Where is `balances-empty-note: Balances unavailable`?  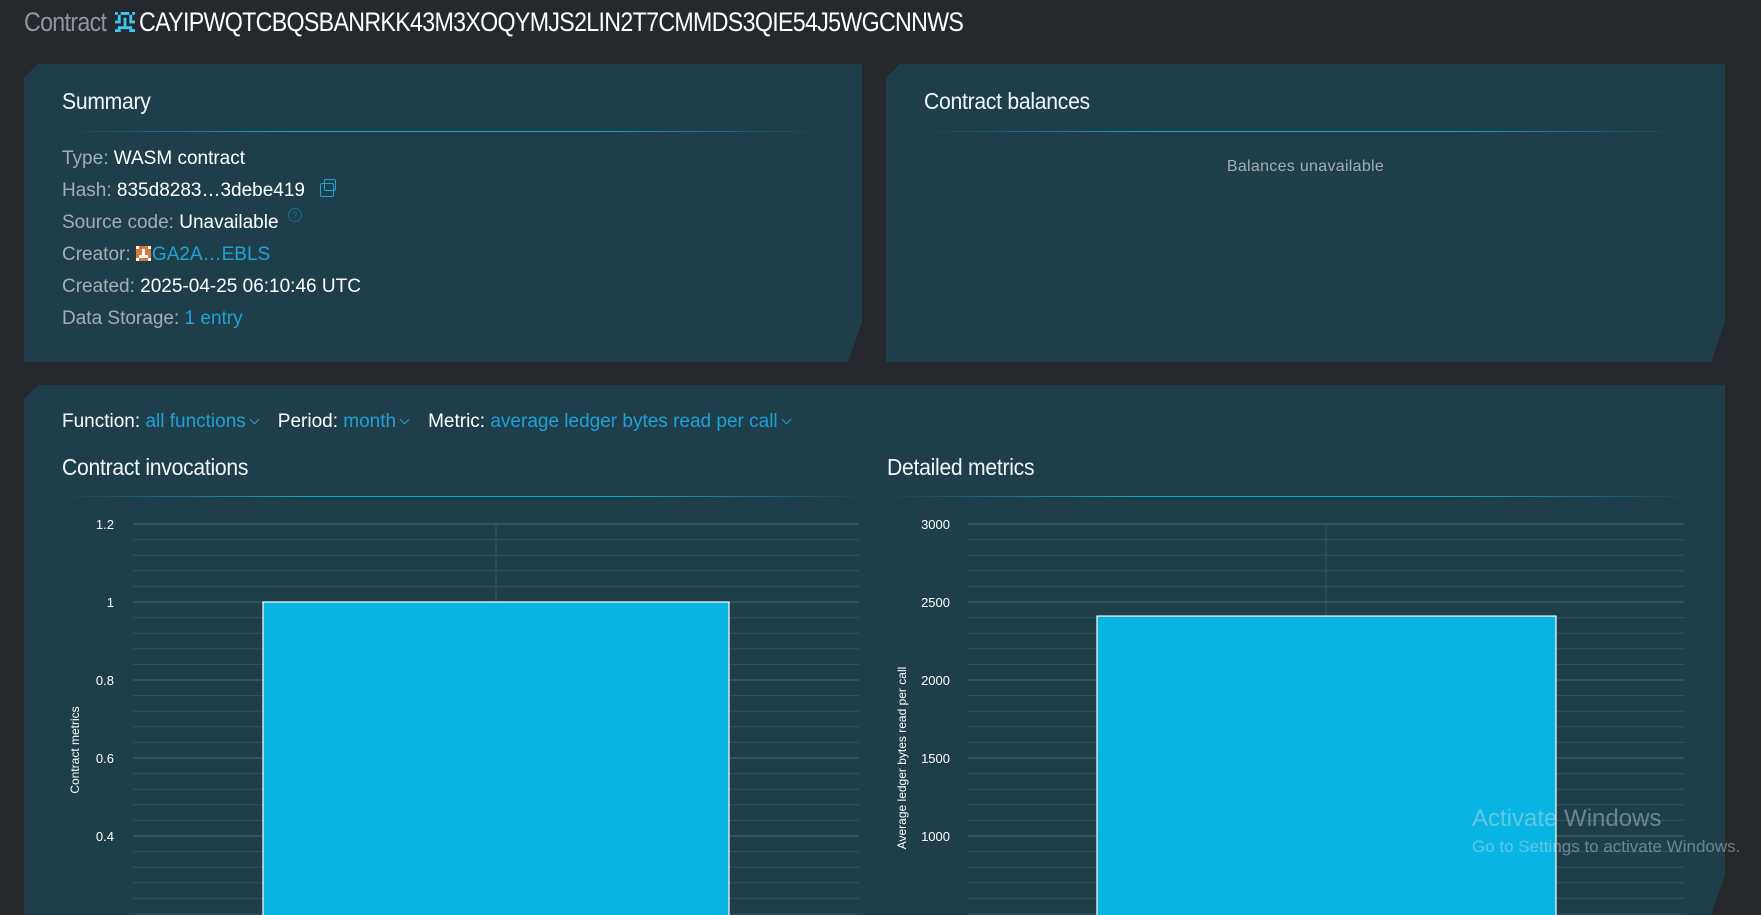 balances-empty-note: Balances unavailable is located at coordinates (1305, 166).